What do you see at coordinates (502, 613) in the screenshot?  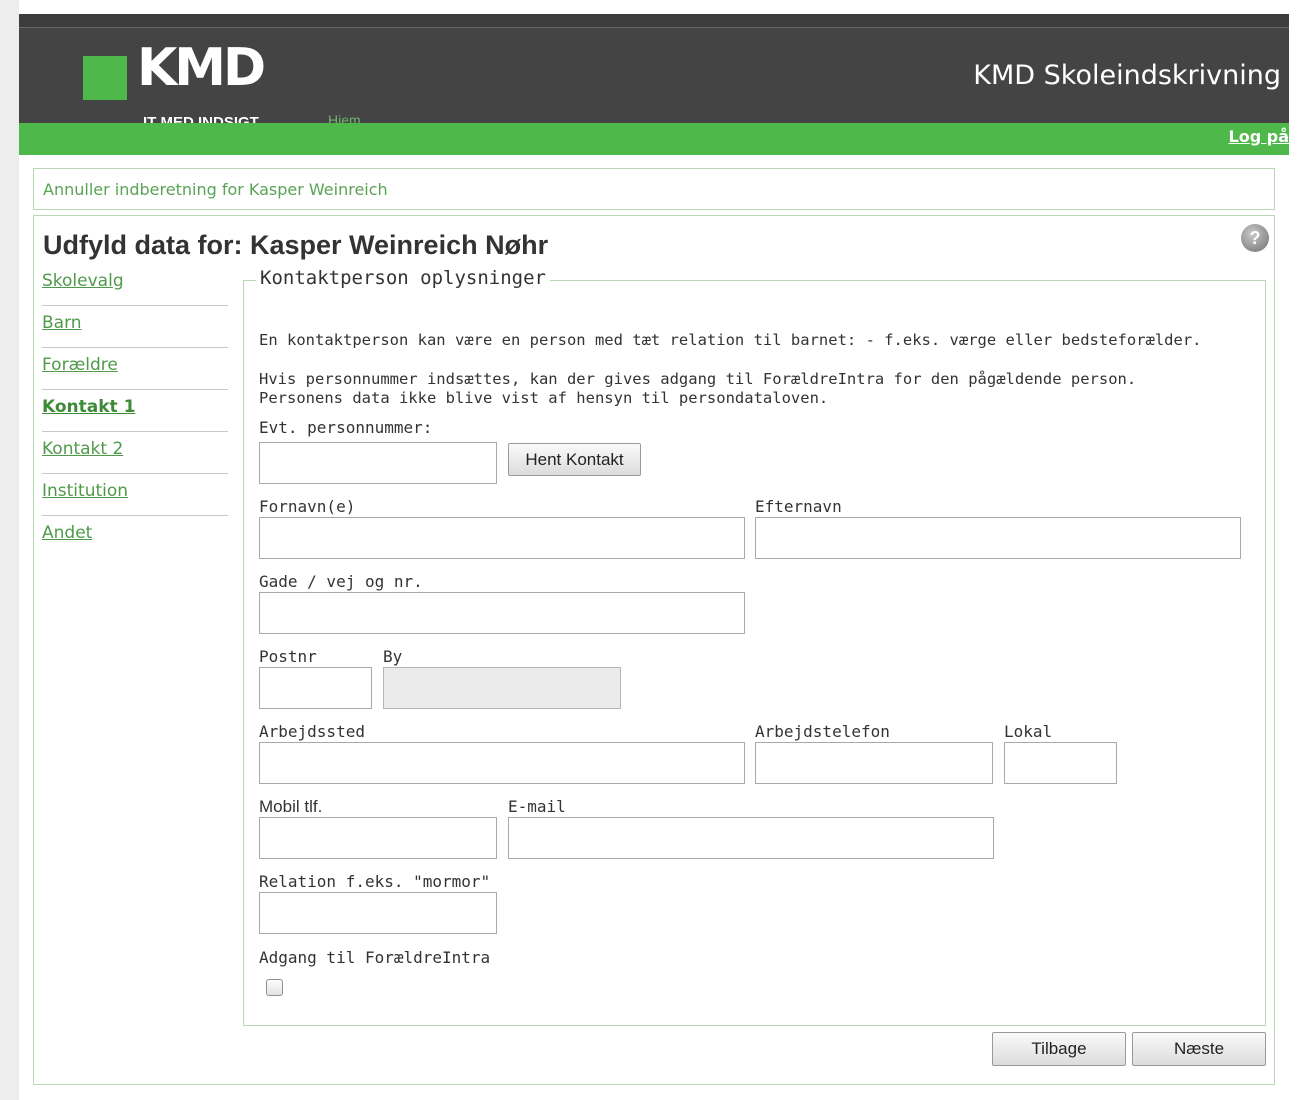 I see `street-input` at bounding box center [502, 613].